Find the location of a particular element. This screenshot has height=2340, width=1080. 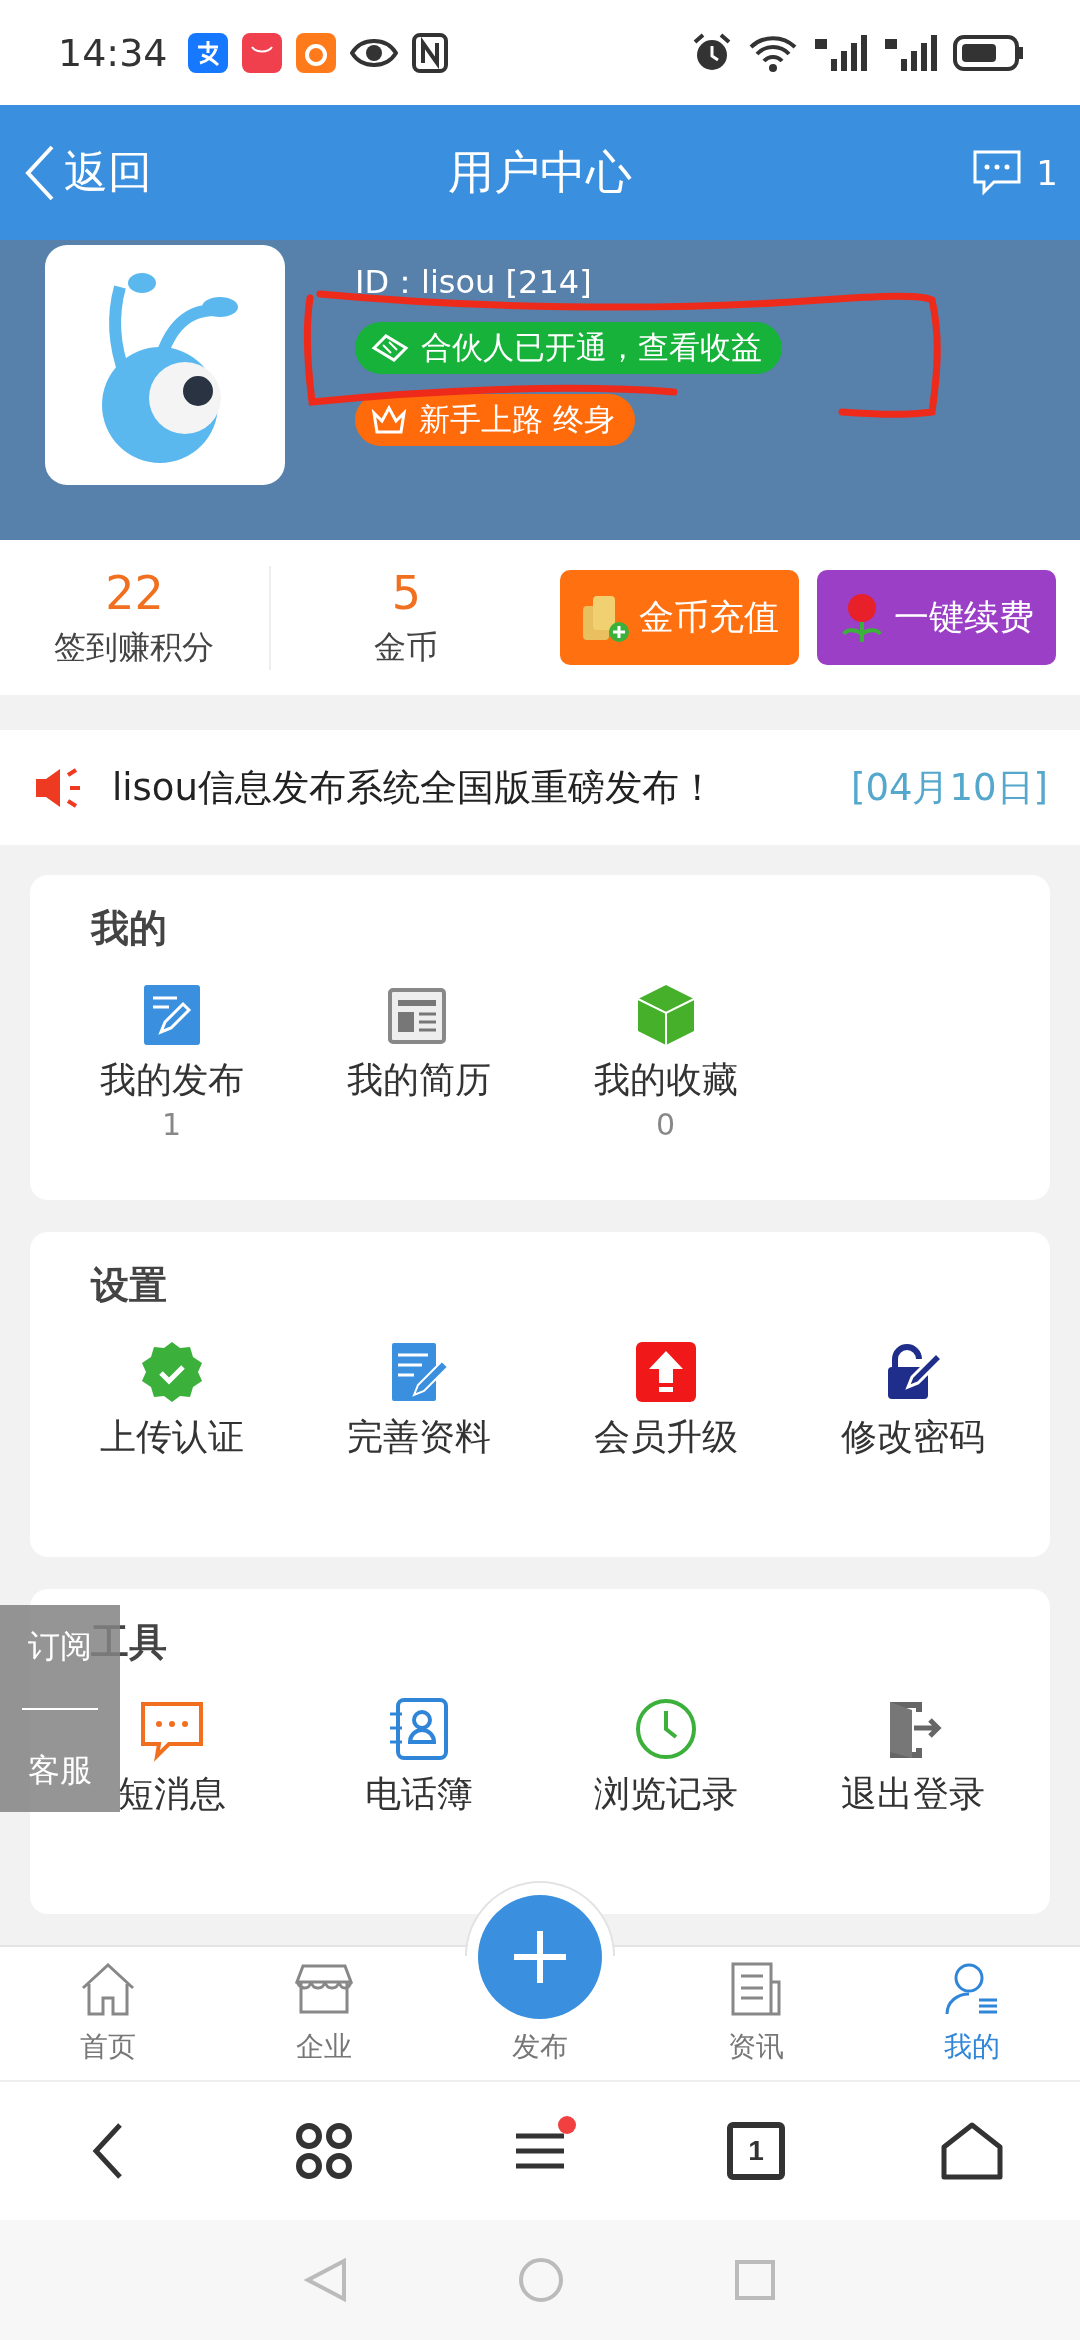

menu-item: 完善资料 is located at coordinates (418, 1400).